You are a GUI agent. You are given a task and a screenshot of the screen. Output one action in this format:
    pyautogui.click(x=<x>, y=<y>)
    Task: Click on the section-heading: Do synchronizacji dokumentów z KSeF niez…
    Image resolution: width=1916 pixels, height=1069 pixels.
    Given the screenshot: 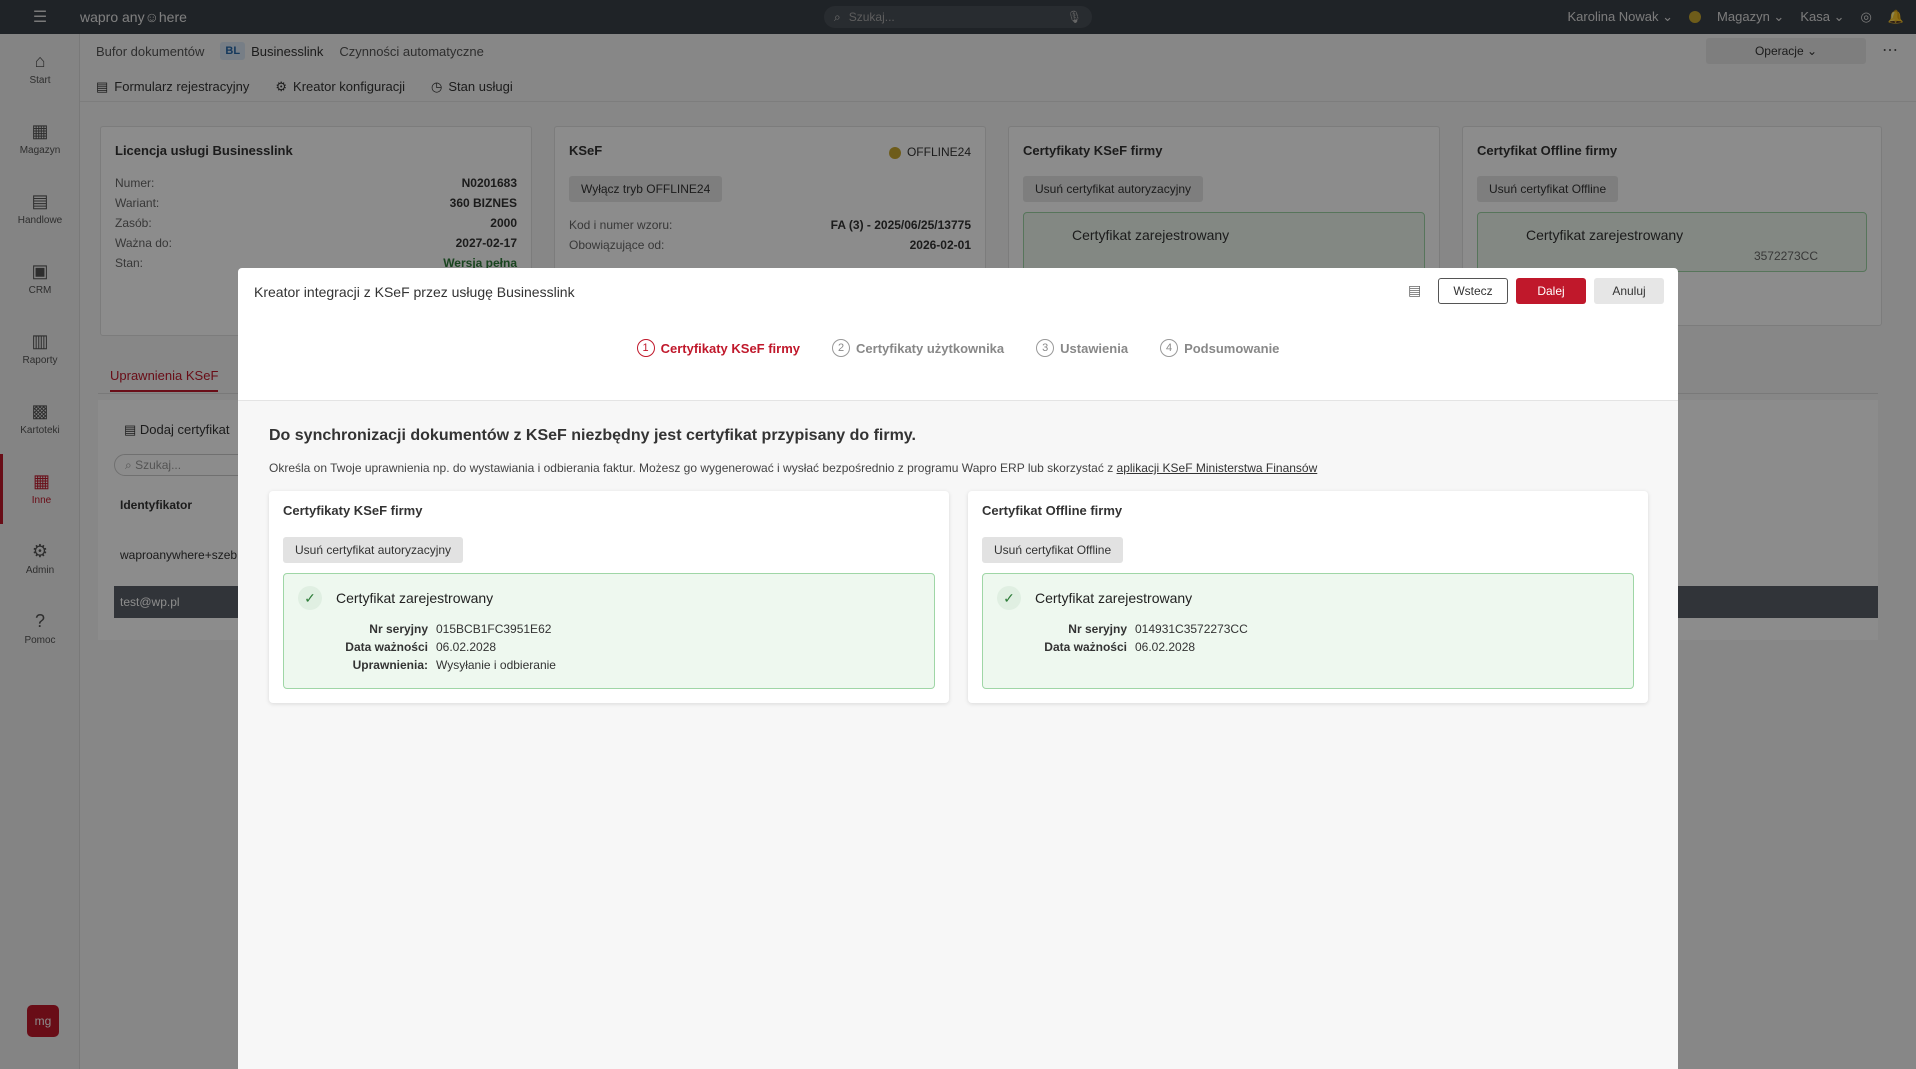 What is the action you would take?
    pyautogui.click(x=592, y=435)
    